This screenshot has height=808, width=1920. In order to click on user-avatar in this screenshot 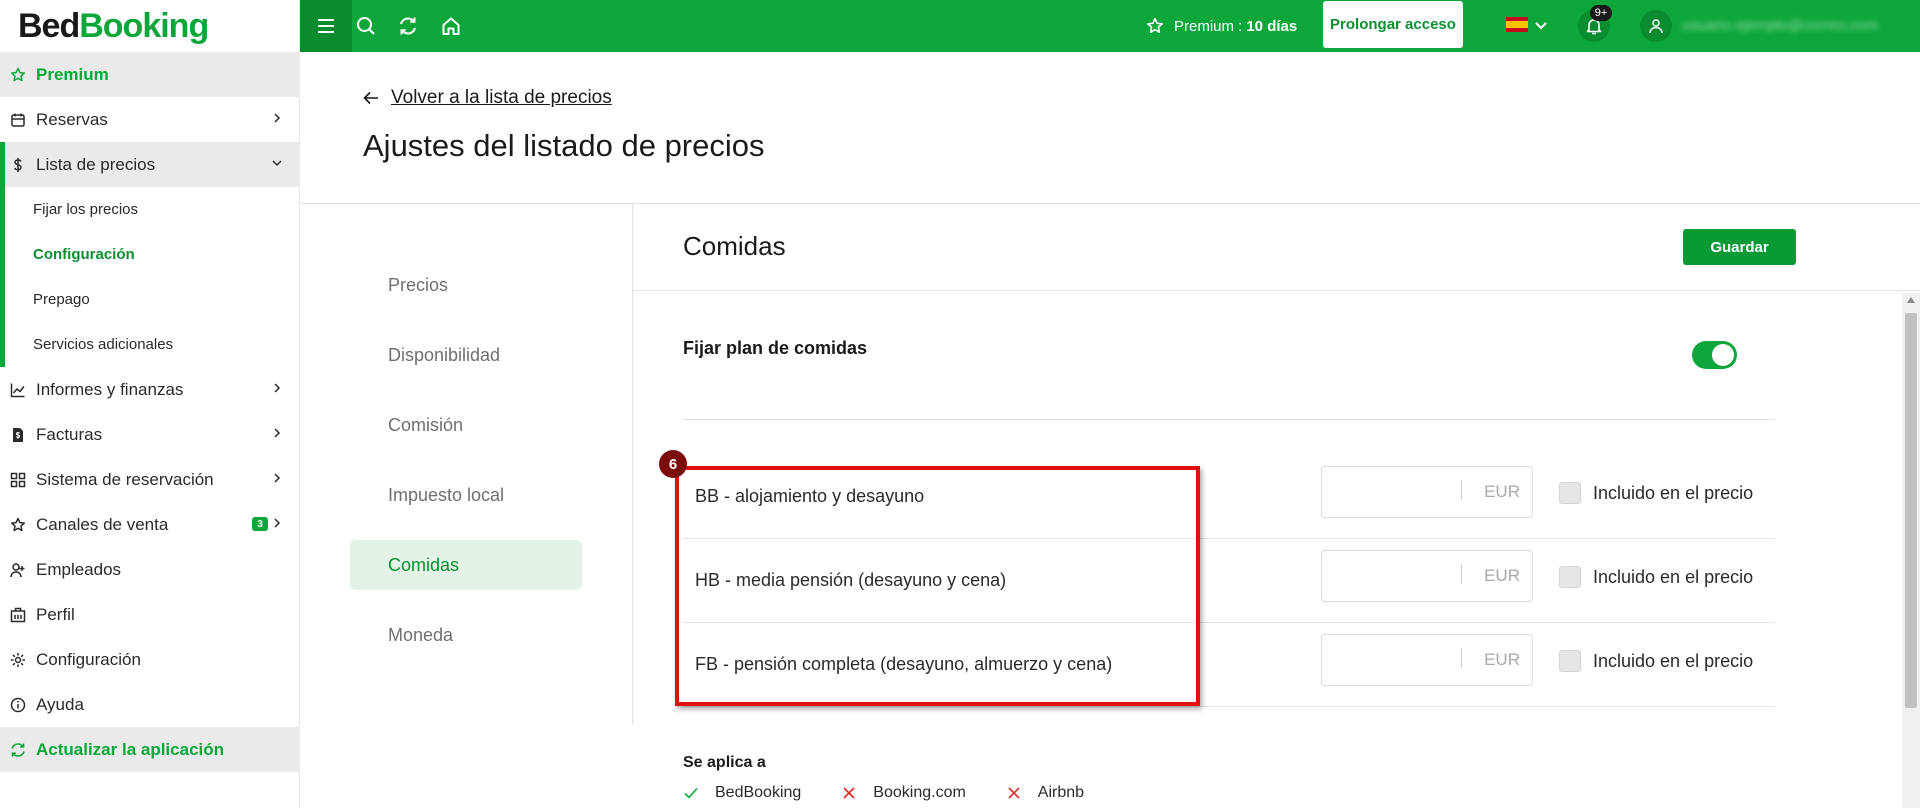, I will do `click(1656, 26)`.